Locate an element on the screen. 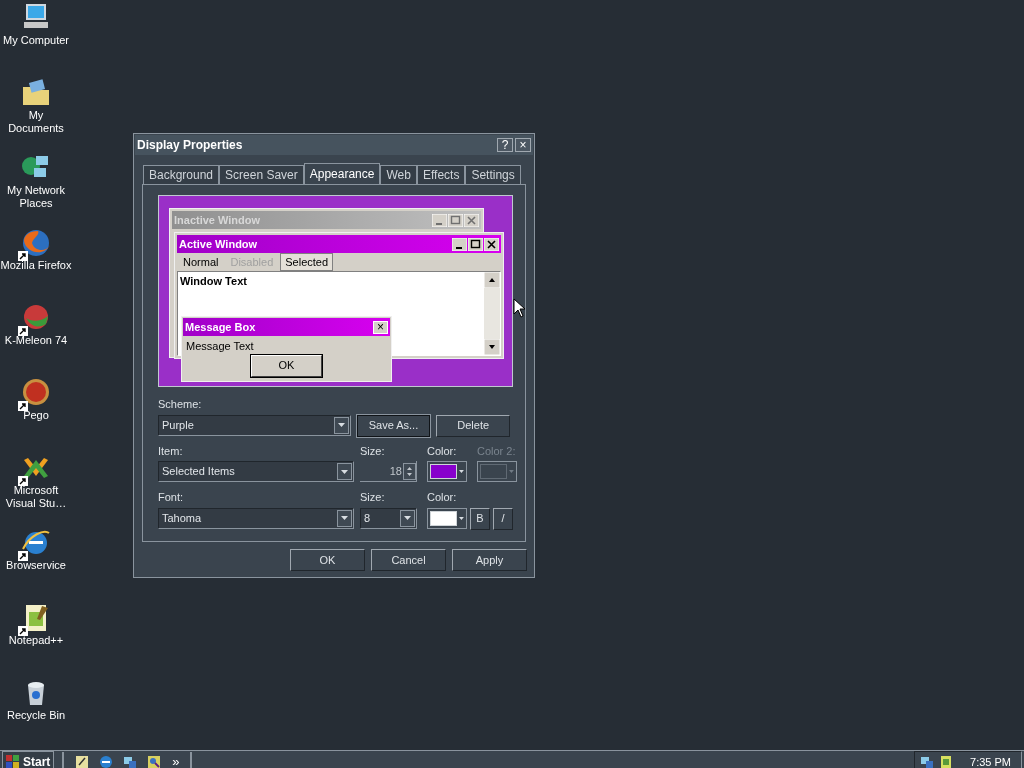 This screenshot has width=1024, height=768. window-title: Display Properties is located at coordinates (190, 145).